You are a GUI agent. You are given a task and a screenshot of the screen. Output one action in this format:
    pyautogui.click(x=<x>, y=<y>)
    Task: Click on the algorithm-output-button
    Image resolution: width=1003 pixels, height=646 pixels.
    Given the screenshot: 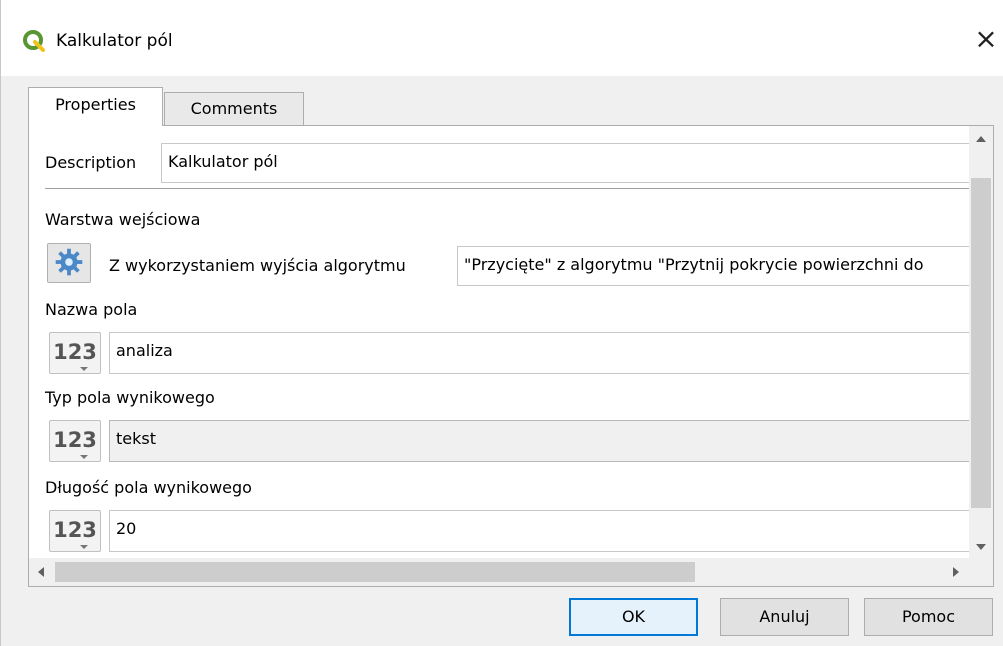 What is the action you would take?
    pyautogui.click(x=69, y=263)
    